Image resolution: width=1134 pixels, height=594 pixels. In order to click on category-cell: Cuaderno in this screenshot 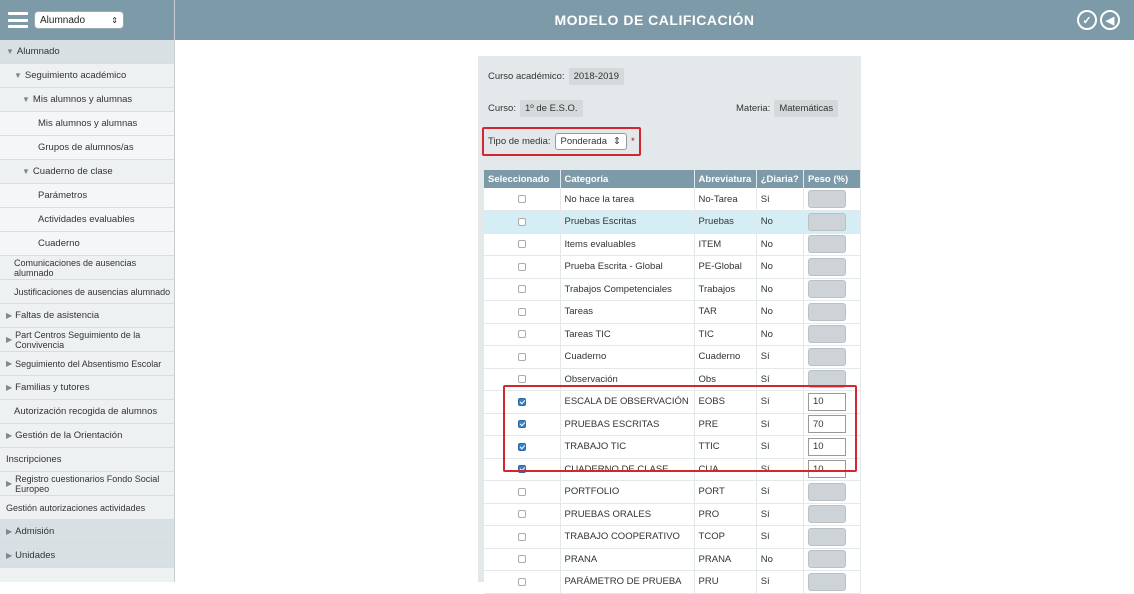, I will do `click(627, 357)`.